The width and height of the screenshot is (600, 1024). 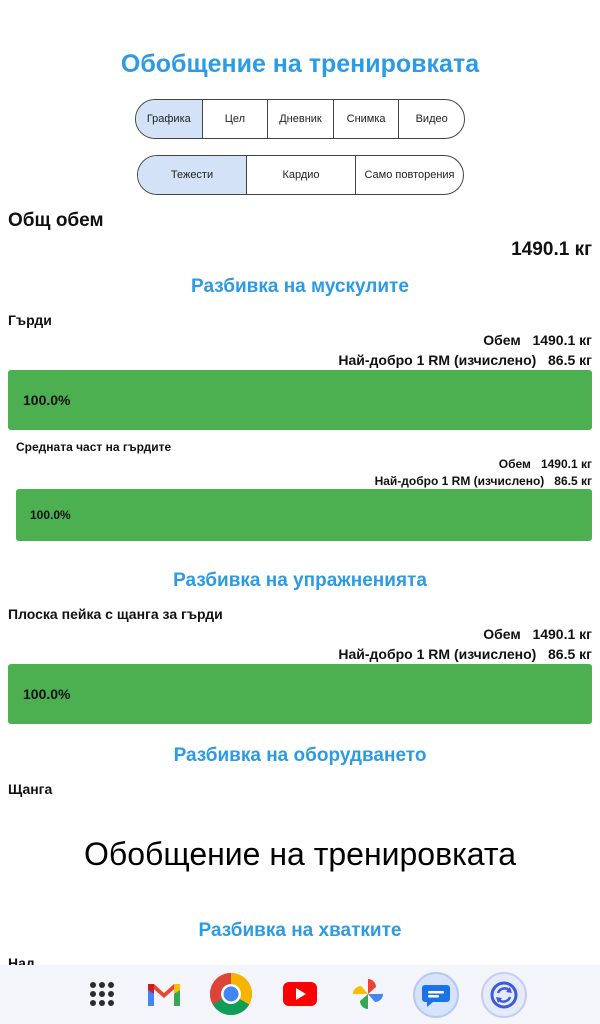 I want to click on total-volume-value: 1490.1 кг, so click(x=551, y=249).